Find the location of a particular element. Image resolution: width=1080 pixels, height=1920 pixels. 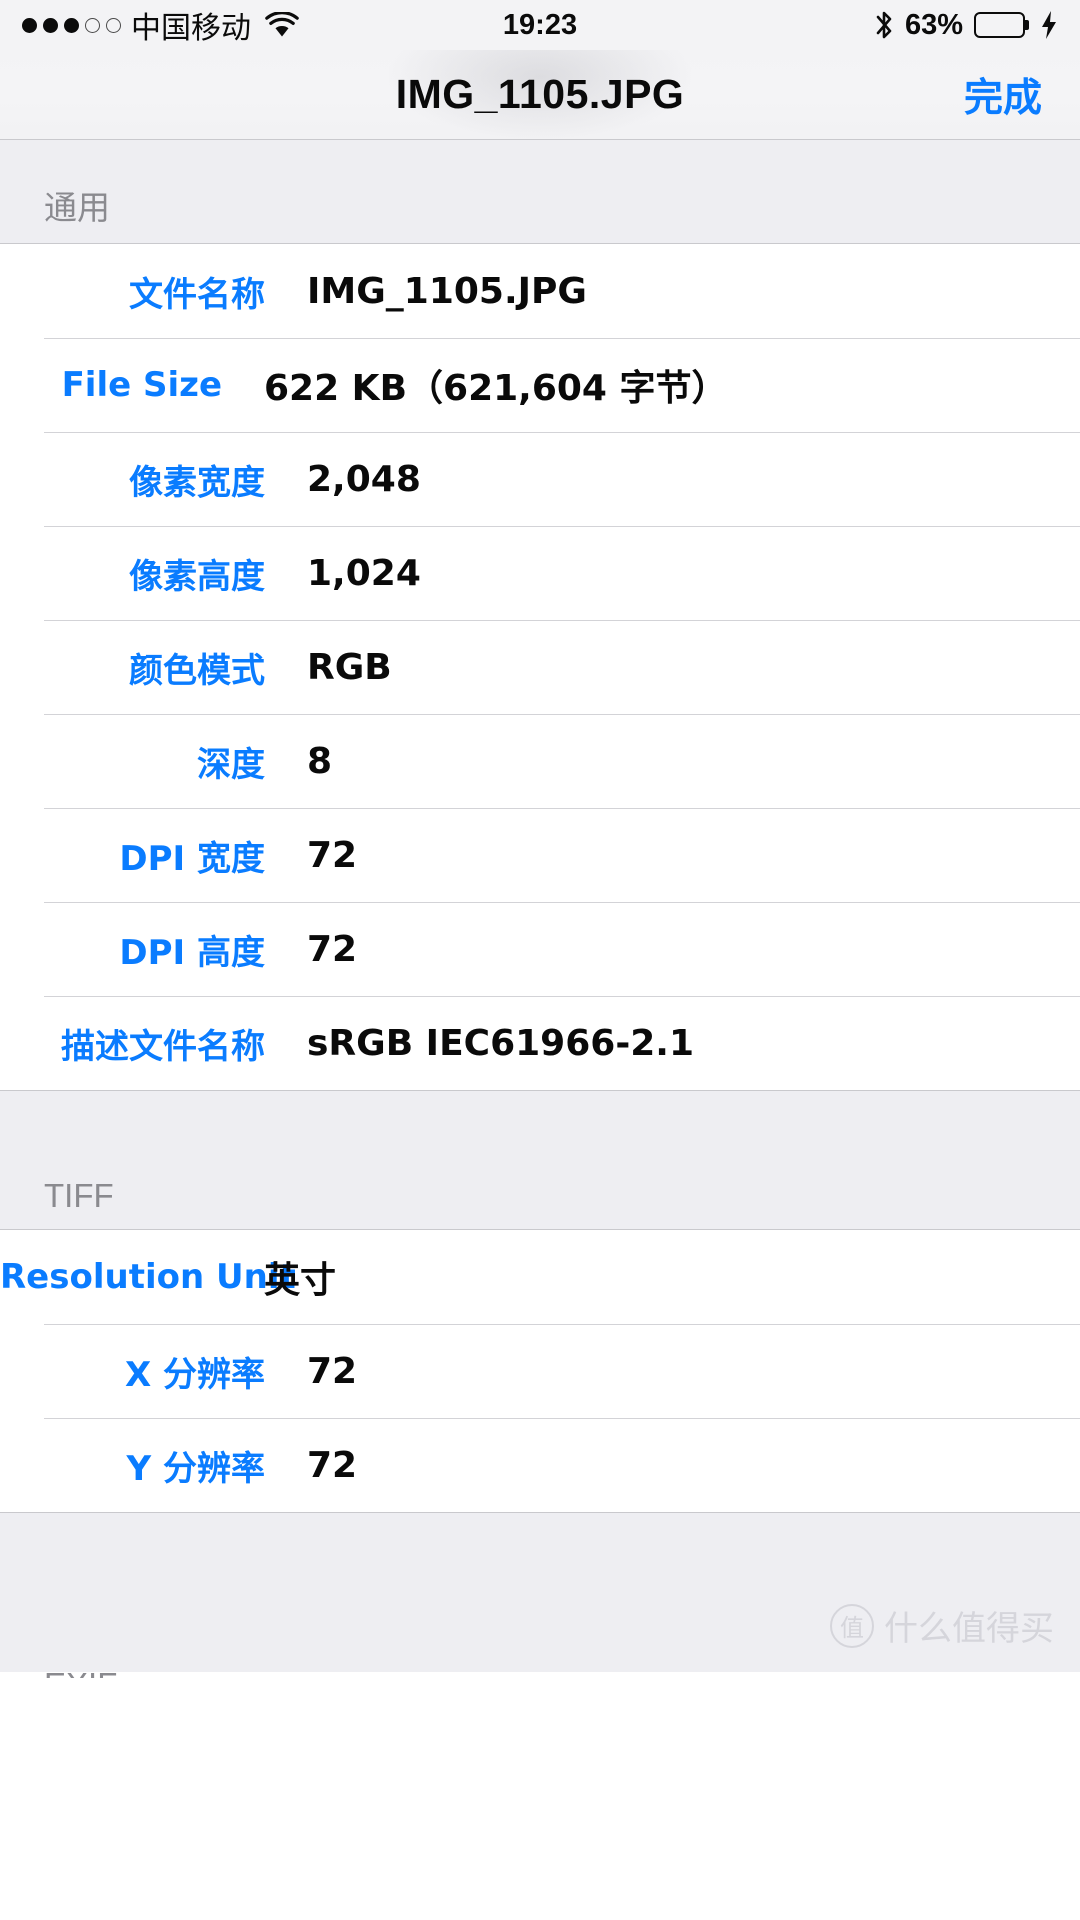

table-row: File Size 622 KB（621,604 字节） is located at coordinates (540, 385).